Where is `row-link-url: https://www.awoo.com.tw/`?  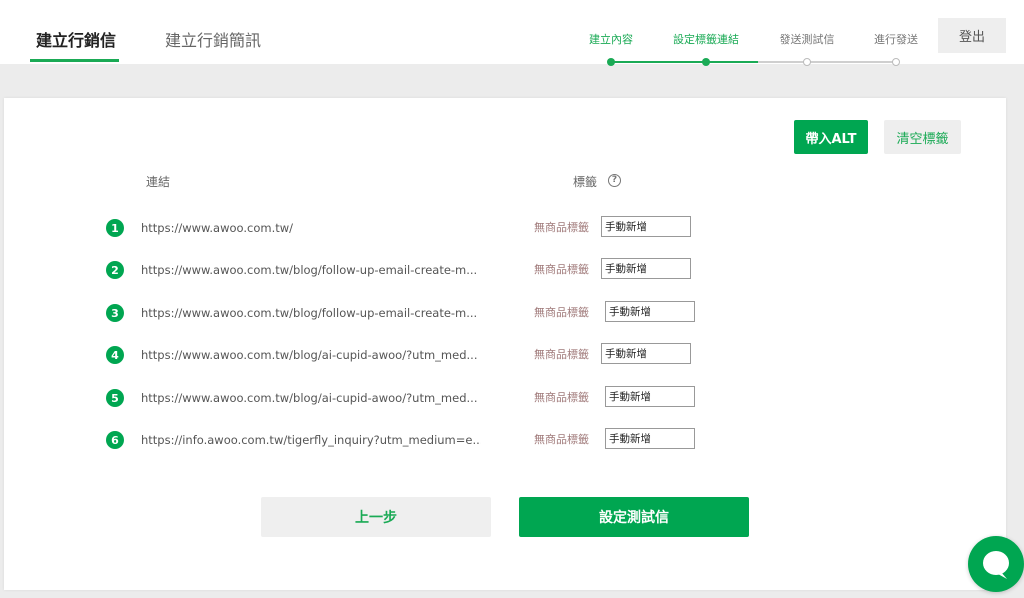
row-link-url: https://www.awoo.com.tw/ is located at coordinates (217, 228).